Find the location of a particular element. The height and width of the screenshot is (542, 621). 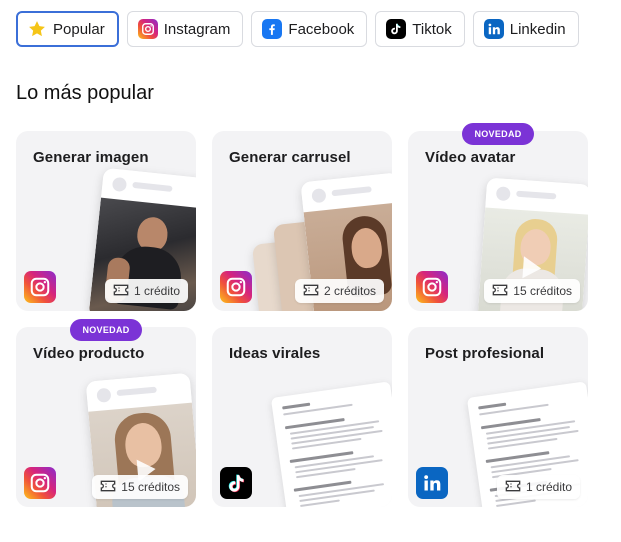

card-ideas-virales: Ideas virales is located at coordinates (302, 417).